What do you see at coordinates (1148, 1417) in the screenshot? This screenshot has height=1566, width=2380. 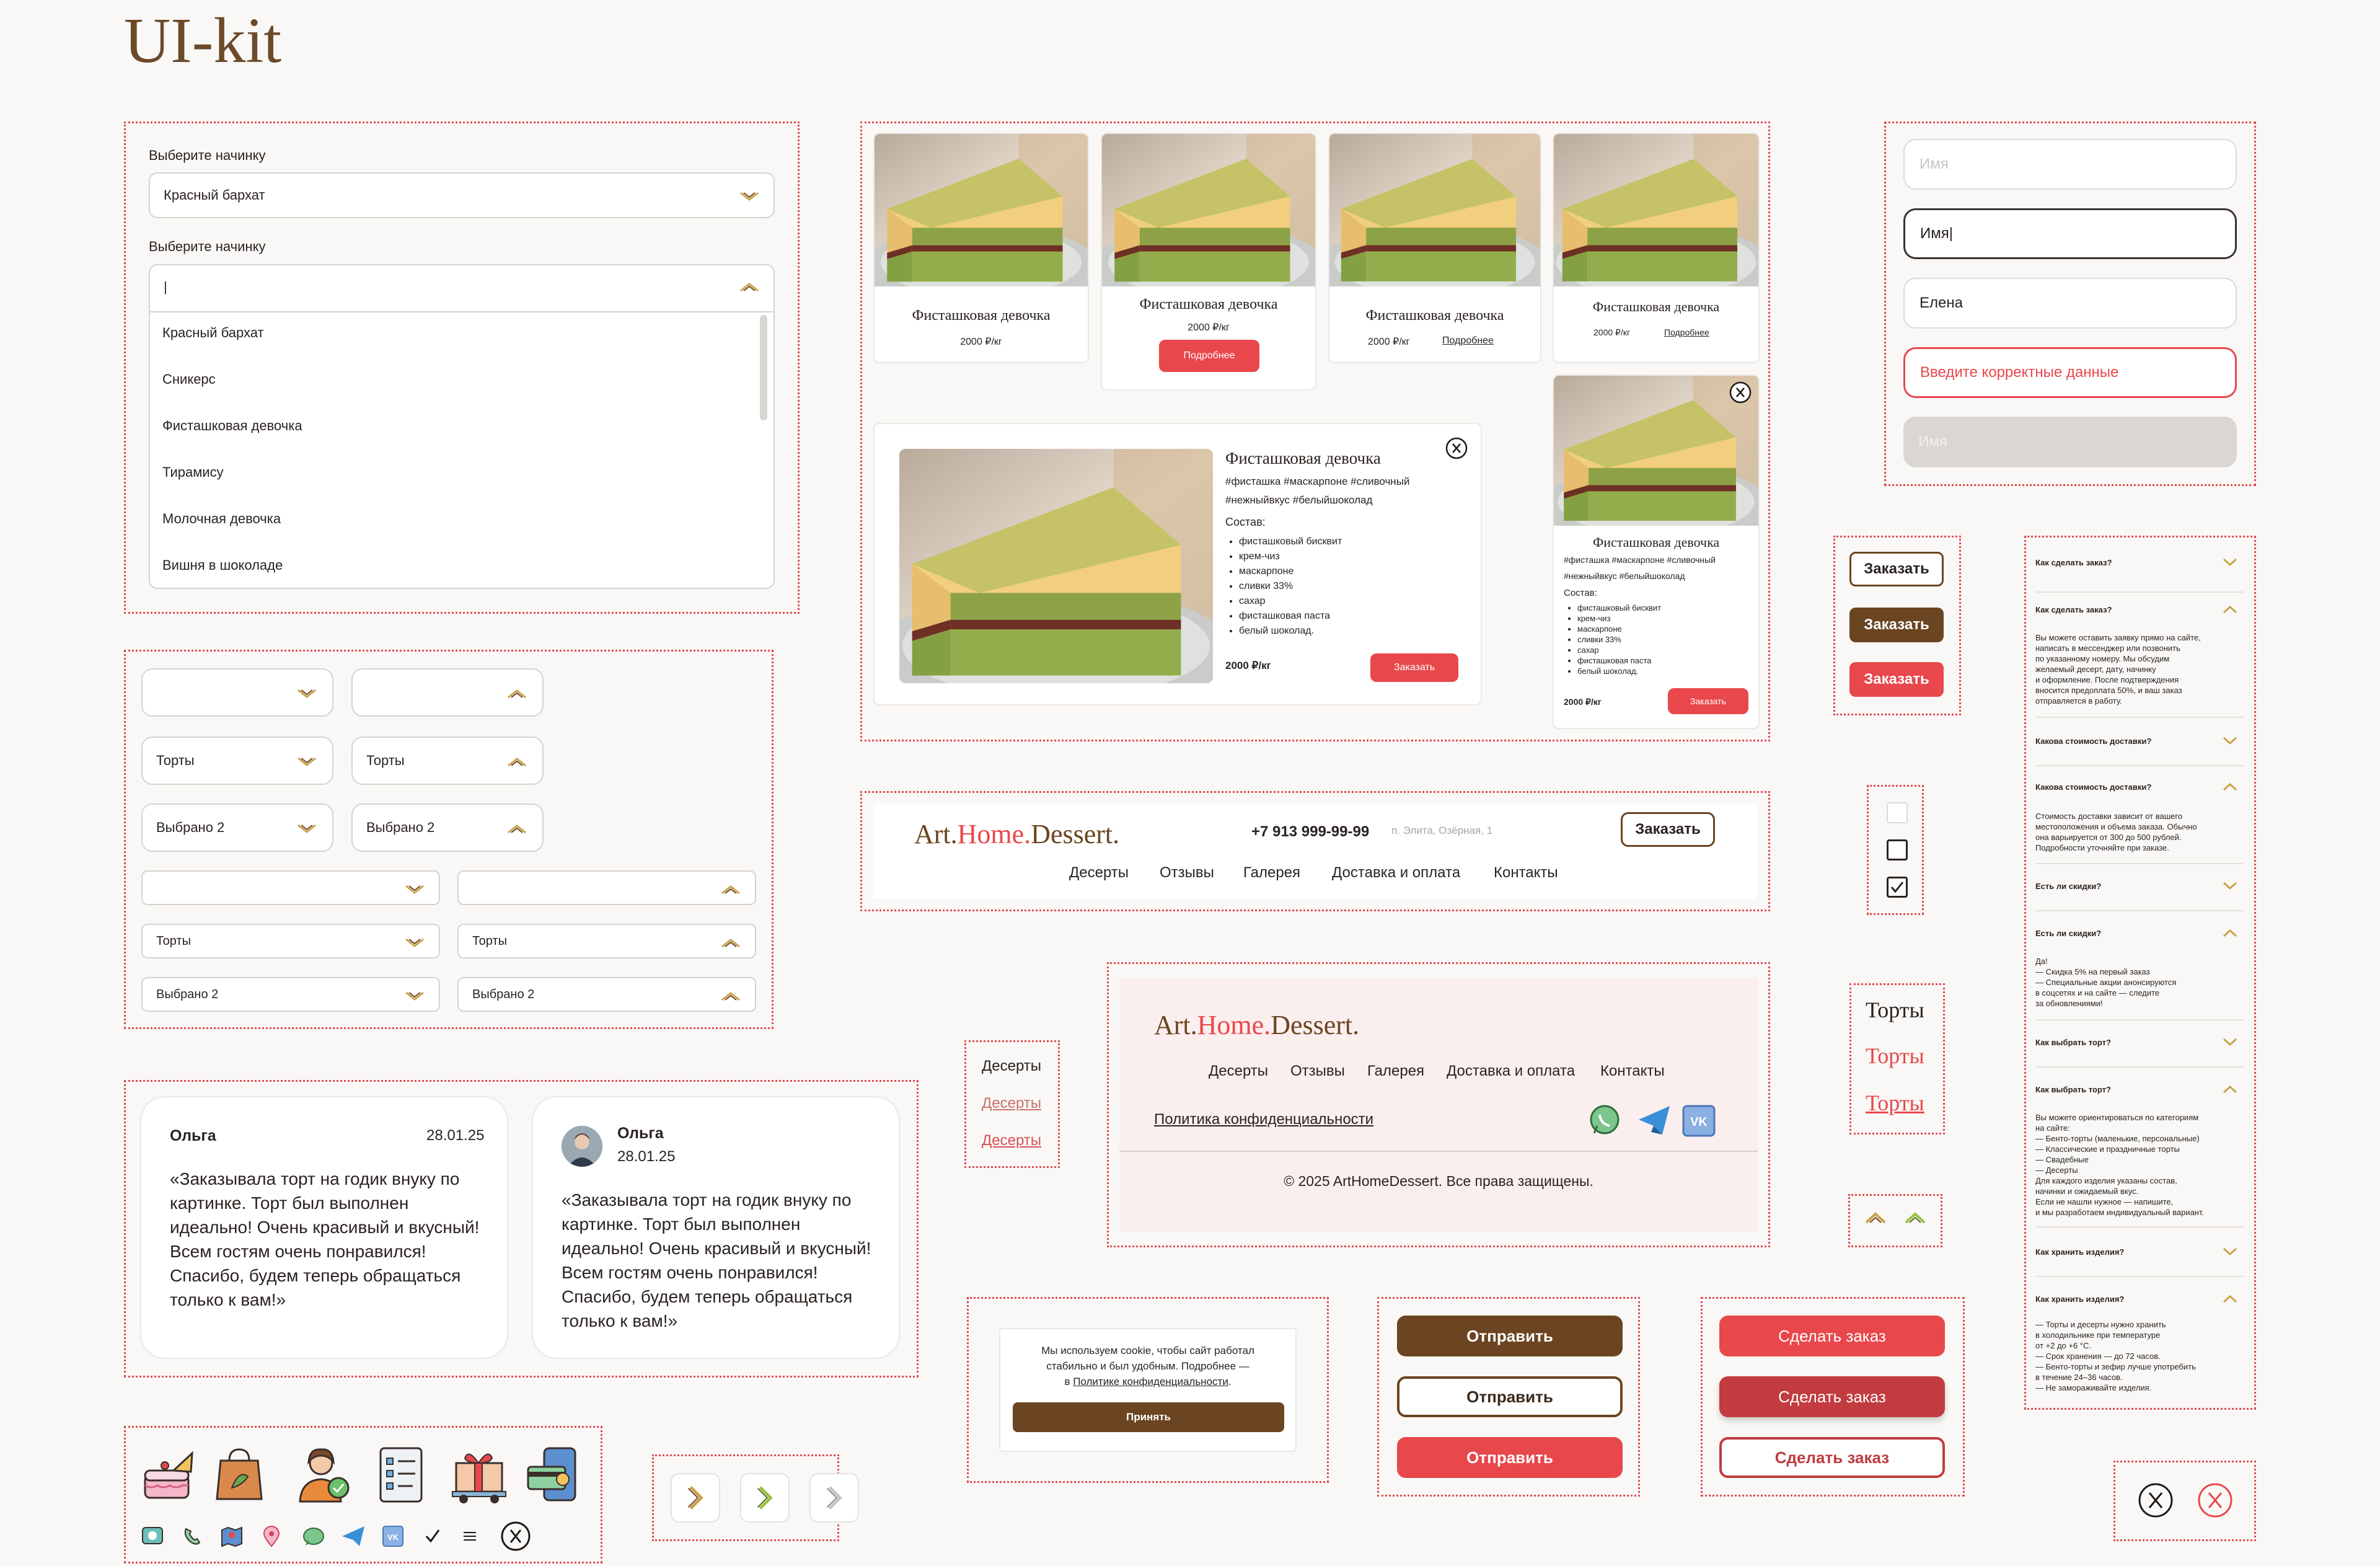 I see `accept-button: Принять` at bounding box center [1148, 1417].